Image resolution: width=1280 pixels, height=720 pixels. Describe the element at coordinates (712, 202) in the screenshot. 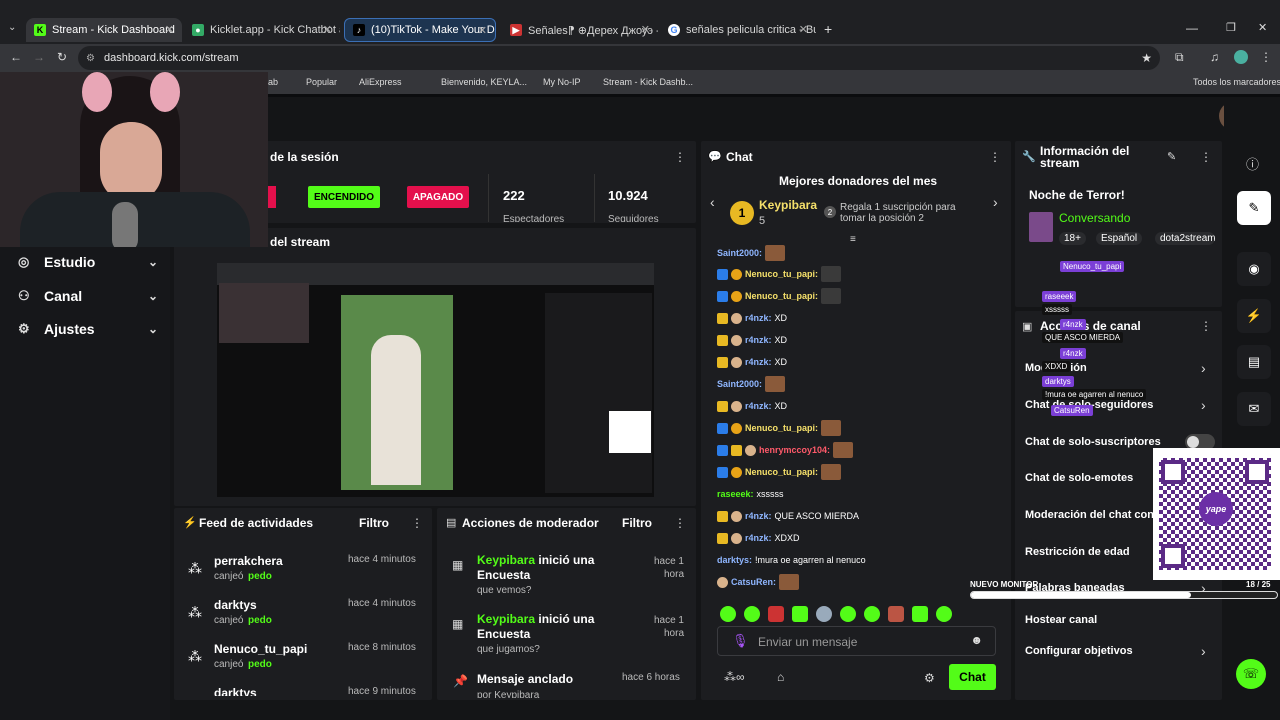

I see `chevron-left-icon: ‹` at that location.